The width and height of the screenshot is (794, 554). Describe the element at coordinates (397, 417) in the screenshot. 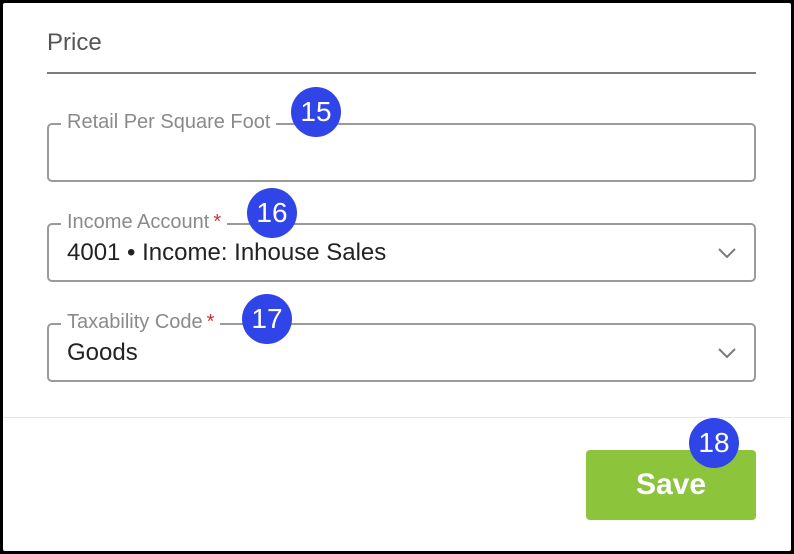

I see `footer-divider` at that location.